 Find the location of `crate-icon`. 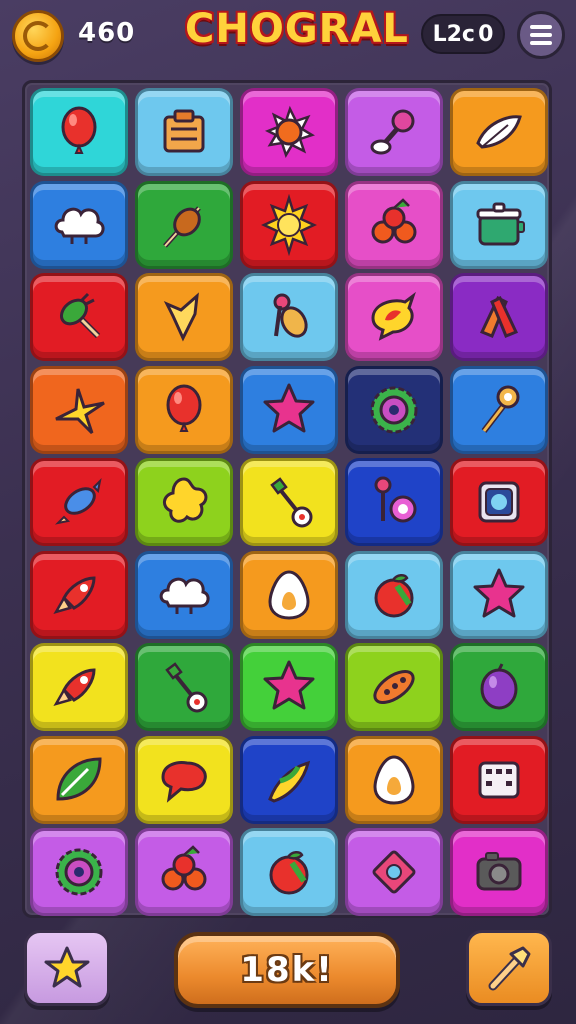

crate-icon is located at coordinates (184, 131).